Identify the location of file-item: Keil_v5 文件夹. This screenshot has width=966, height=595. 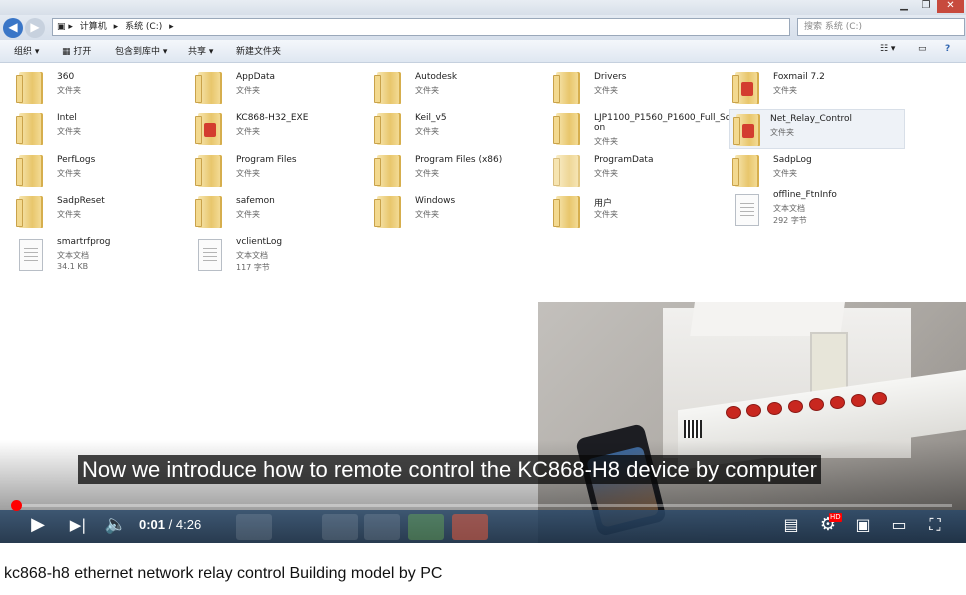
(452, 129).